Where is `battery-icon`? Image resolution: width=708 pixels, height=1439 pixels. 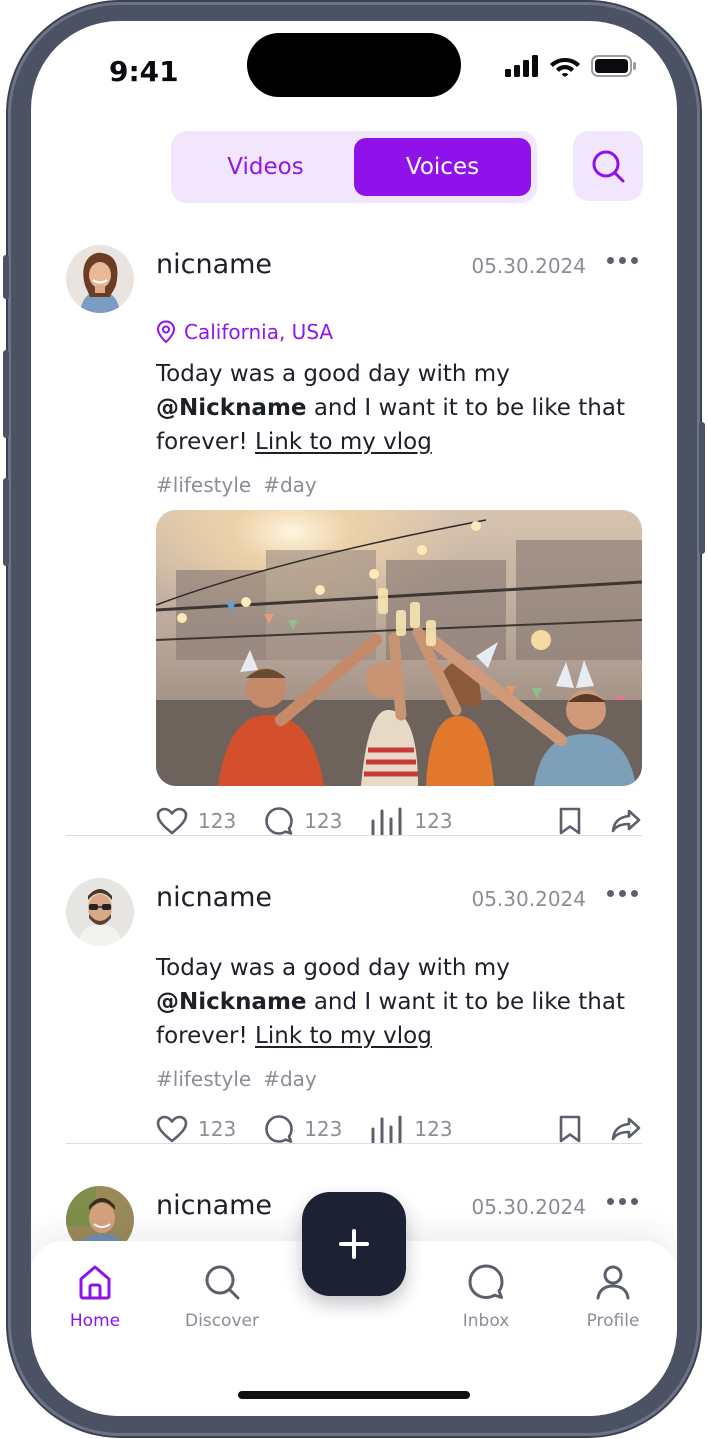 battery-icon is located at coordinates (613, 65).